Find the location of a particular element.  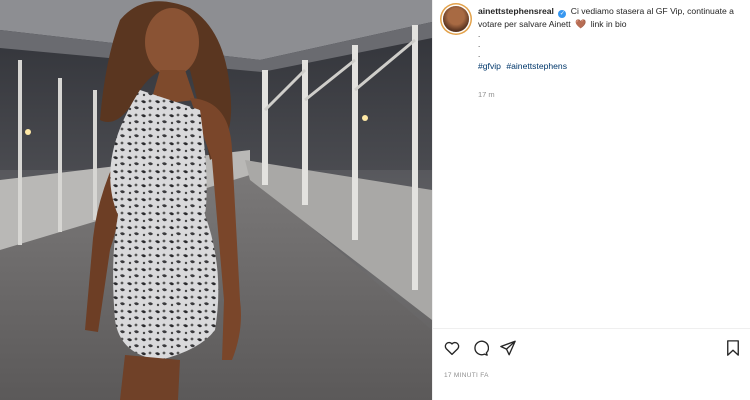

paper-plane-icon is located at coordinates (508, 348).